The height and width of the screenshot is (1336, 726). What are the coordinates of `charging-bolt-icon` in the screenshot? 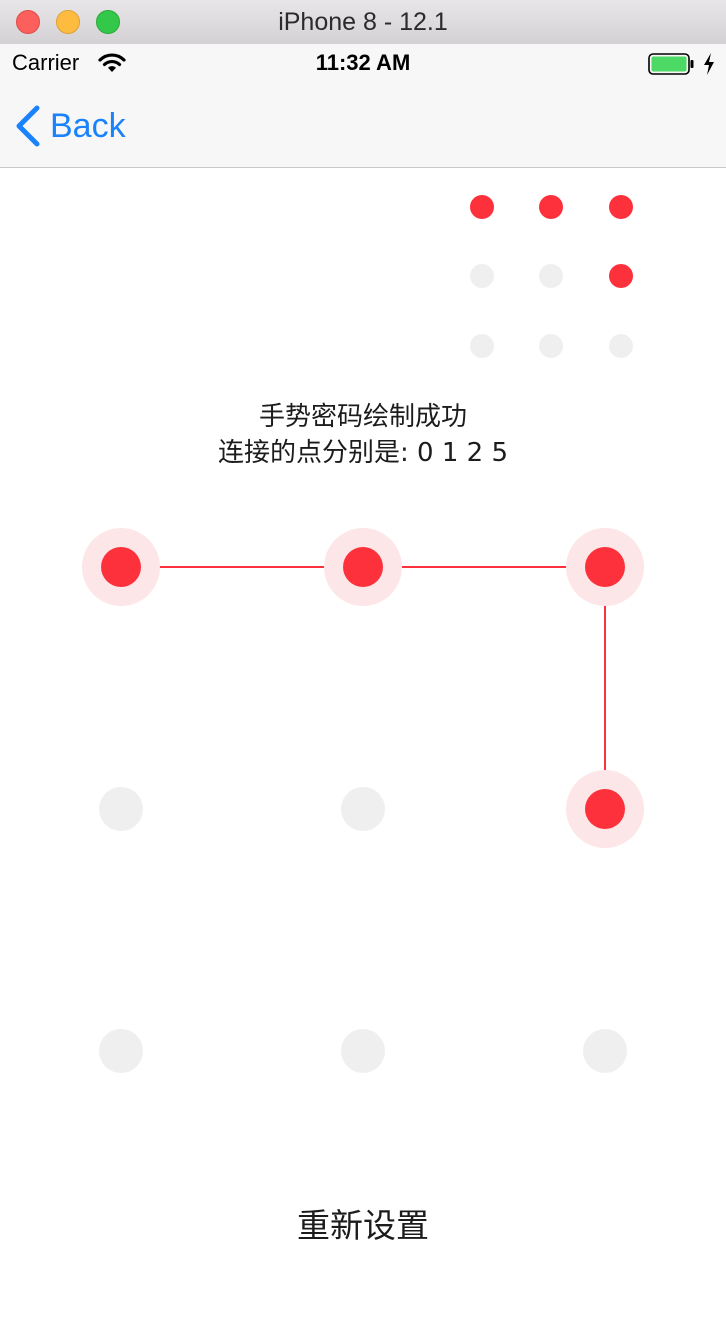 It's located at (709, 64).